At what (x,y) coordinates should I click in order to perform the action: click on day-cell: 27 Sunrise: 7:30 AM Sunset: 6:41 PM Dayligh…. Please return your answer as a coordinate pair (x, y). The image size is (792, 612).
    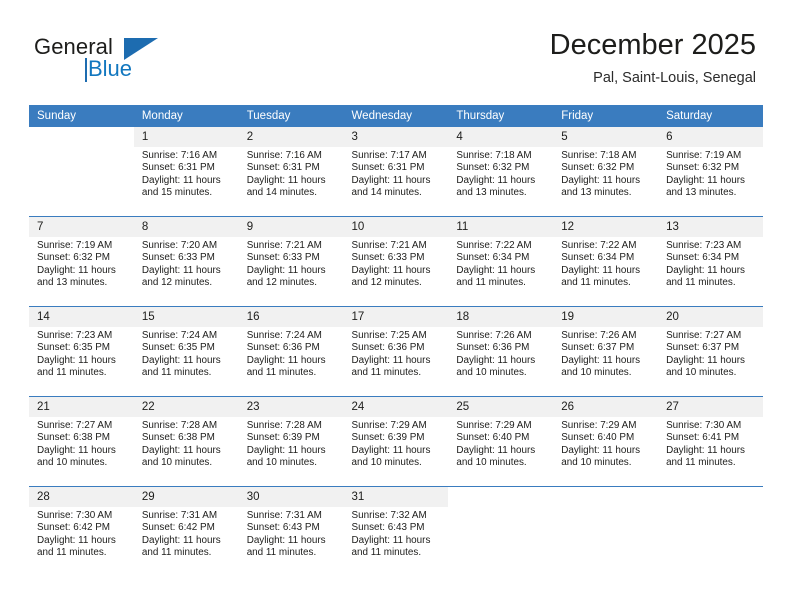
    Looking at the image, I should click on (710, 441).